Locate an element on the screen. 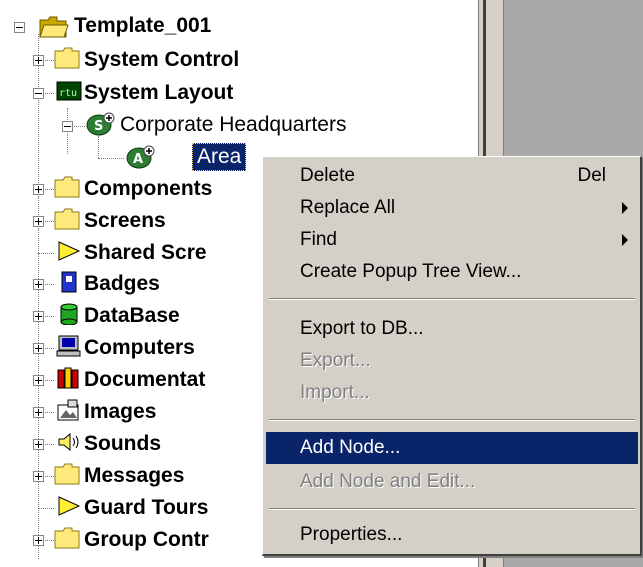 The image size is (643, 567). tree-item-badges: Badges is located at coordinates (122, 284).